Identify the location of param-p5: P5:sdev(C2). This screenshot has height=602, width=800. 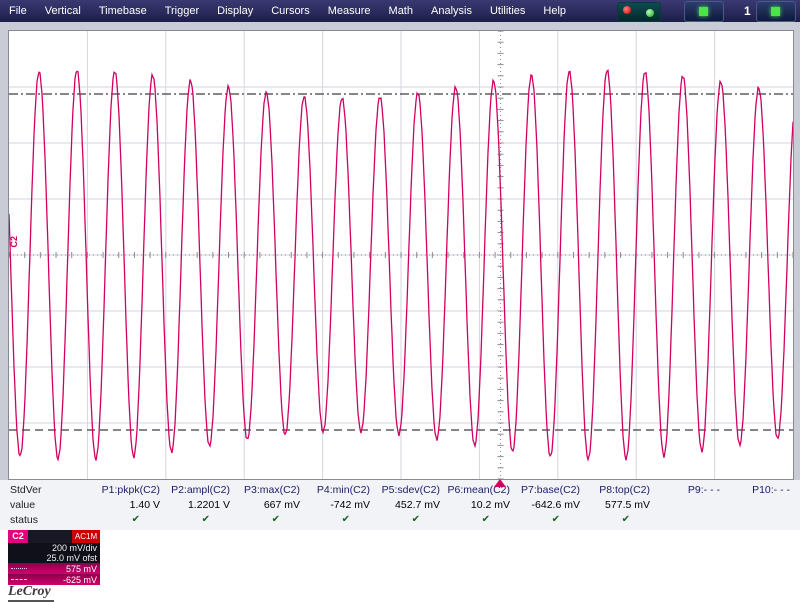
(409, 490).